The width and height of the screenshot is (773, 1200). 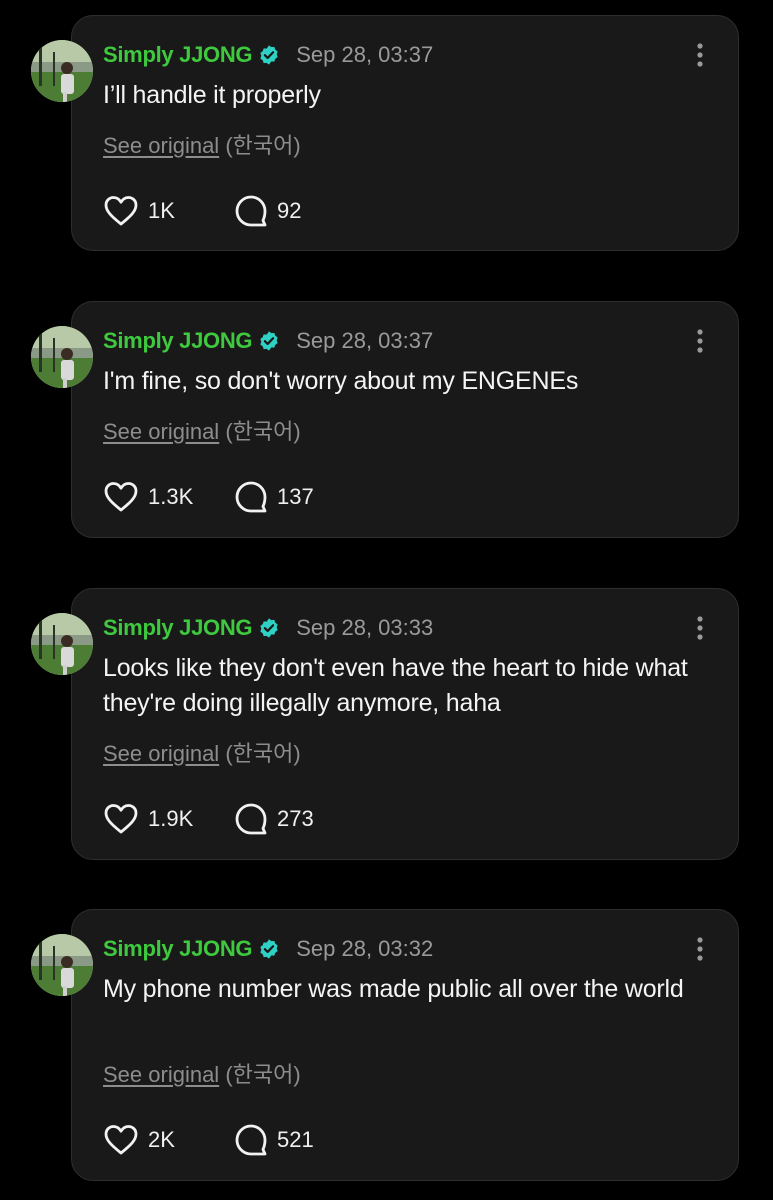 I want to click on comment-count: 137, so click(x=295, y=496).